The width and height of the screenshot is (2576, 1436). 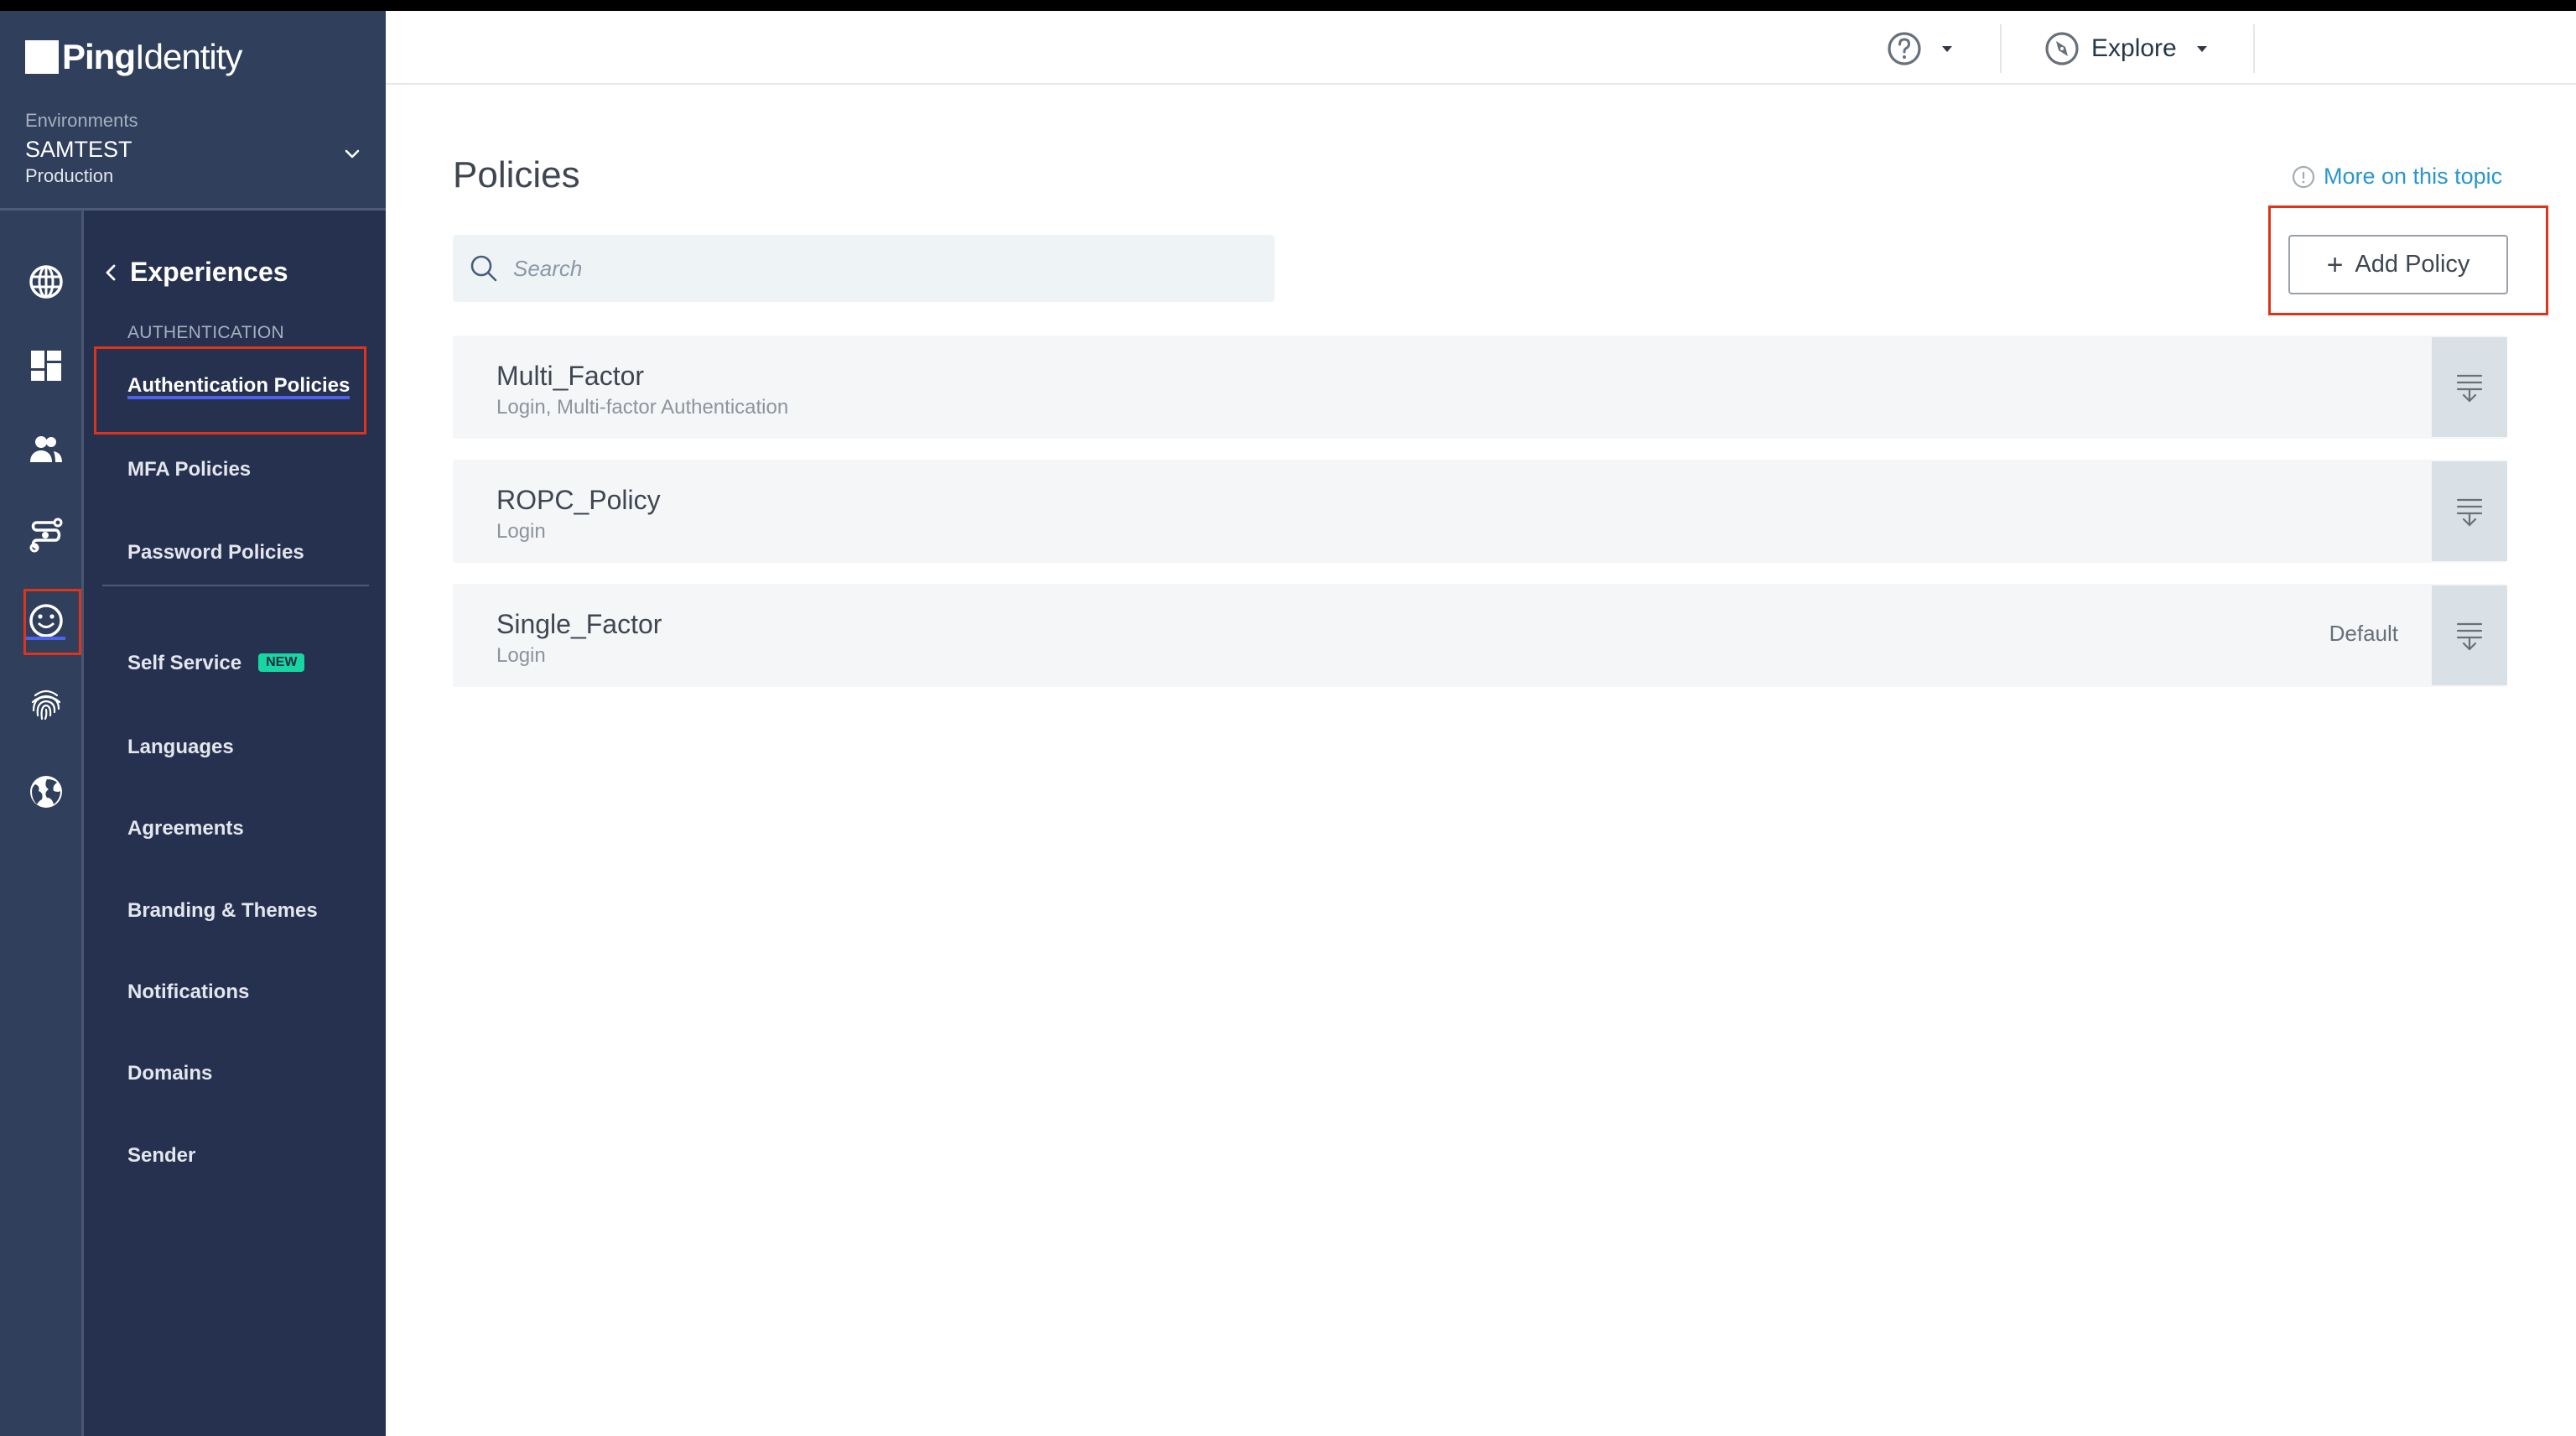 I want to click on nav-item-languages: Languages, so click(x=180, y=747).